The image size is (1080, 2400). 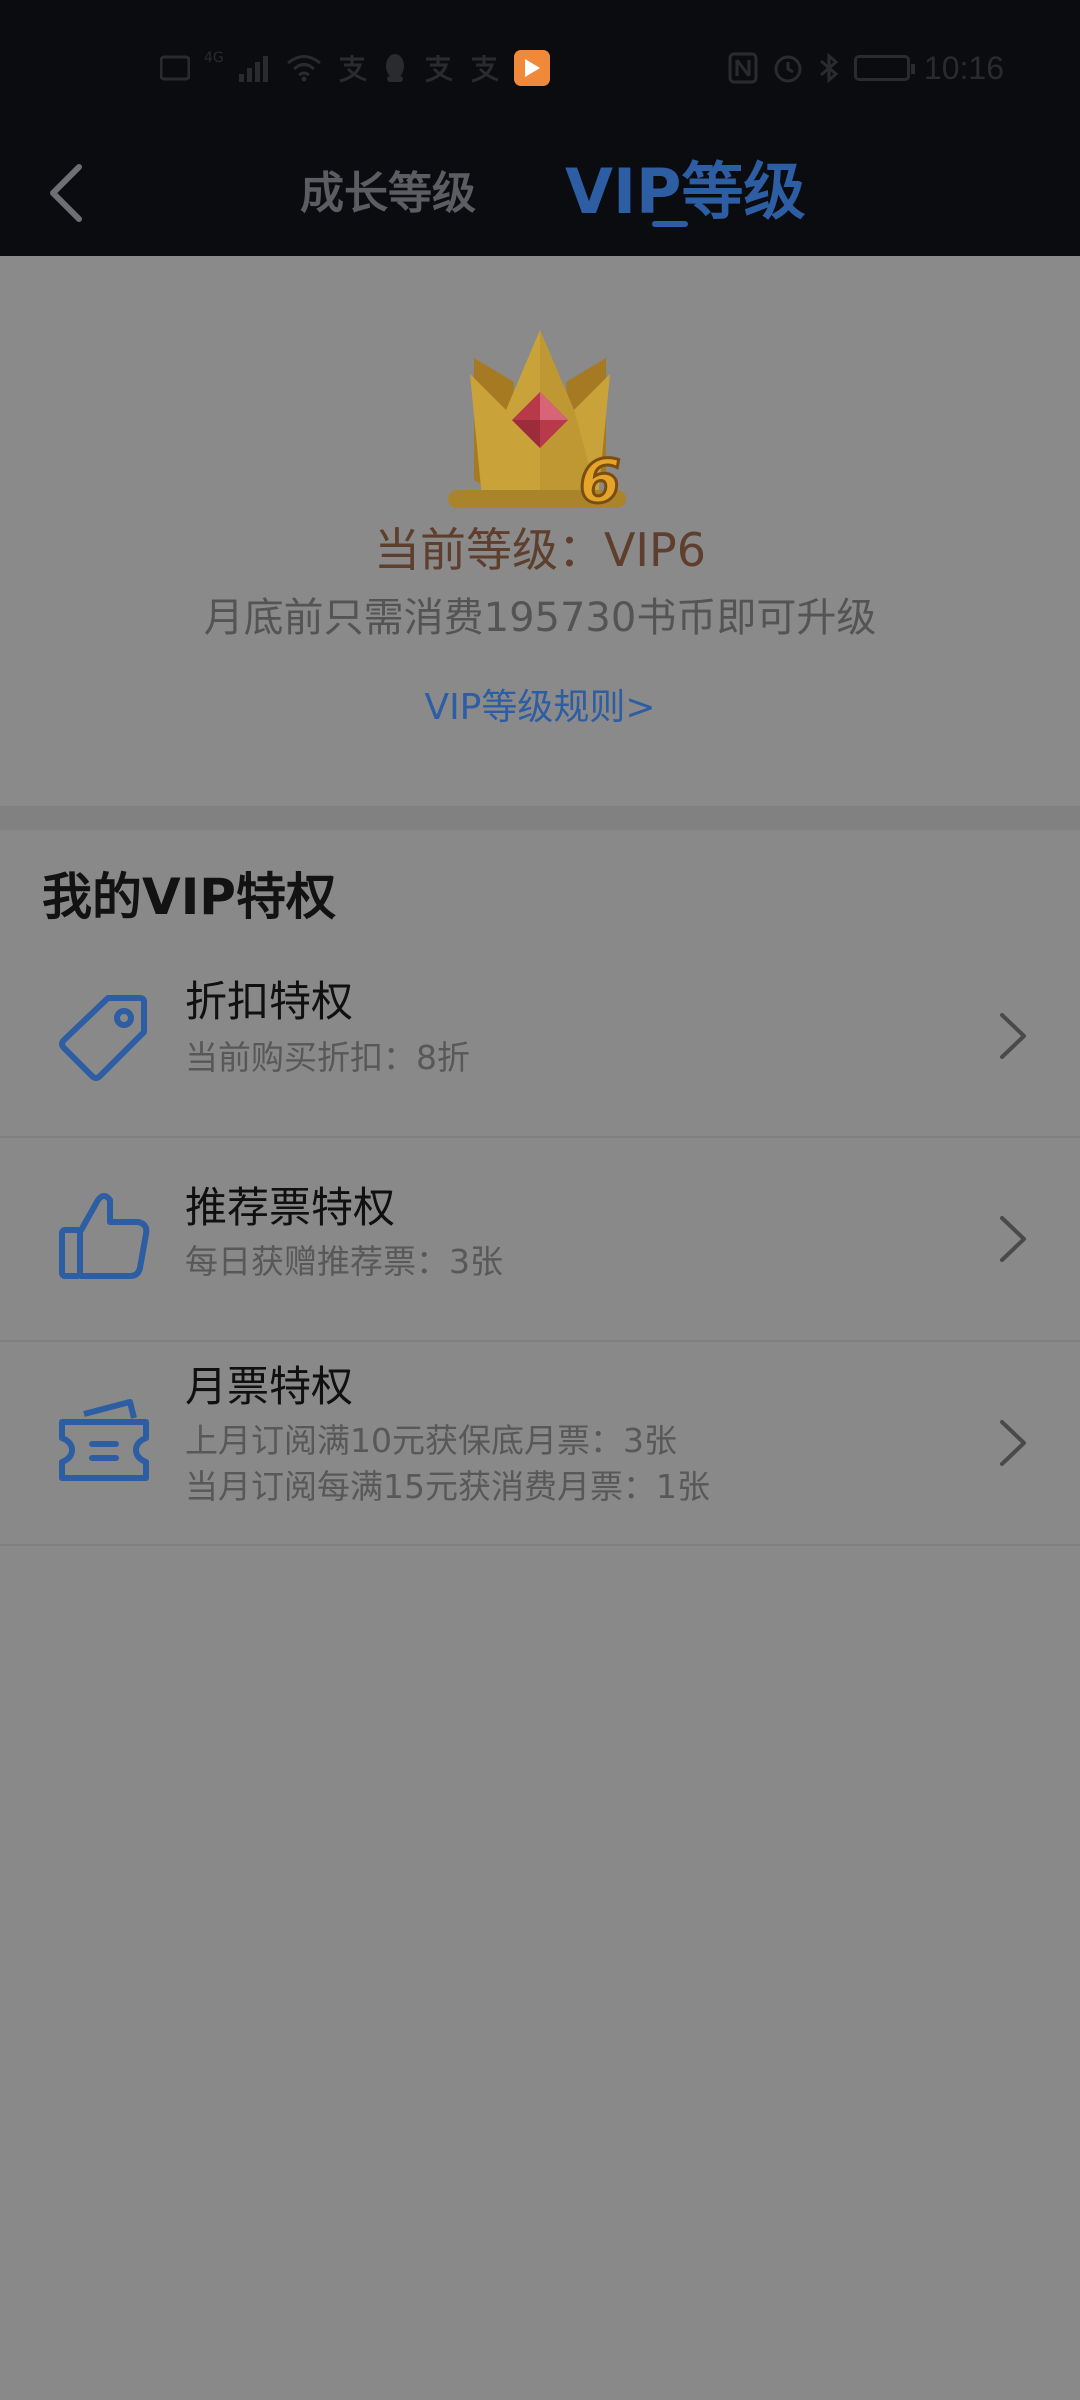 I want to click on privilege-item-monthly-ticket: 月票特权 上月订阅满10元获保底月票：3张 当月订阅每满15元获消费月票：1张, so click(x=540, y=1443).